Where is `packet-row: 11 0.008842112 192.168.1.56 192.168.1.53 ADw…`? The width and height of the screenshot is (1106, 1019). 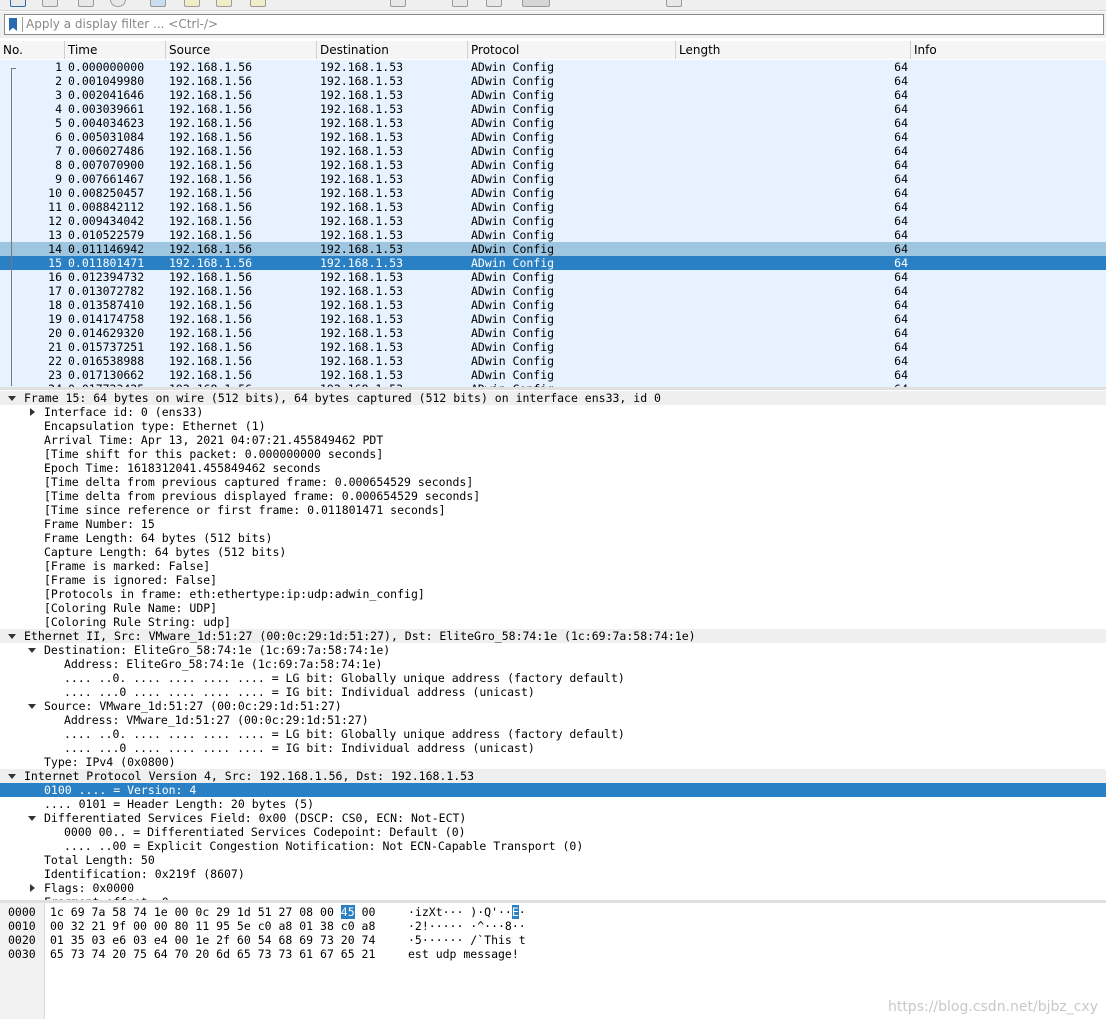
packet-row: 11 0.008842112 192.168.1.56 192.168.1.53 ADw… is located at coordinates (553, 207).